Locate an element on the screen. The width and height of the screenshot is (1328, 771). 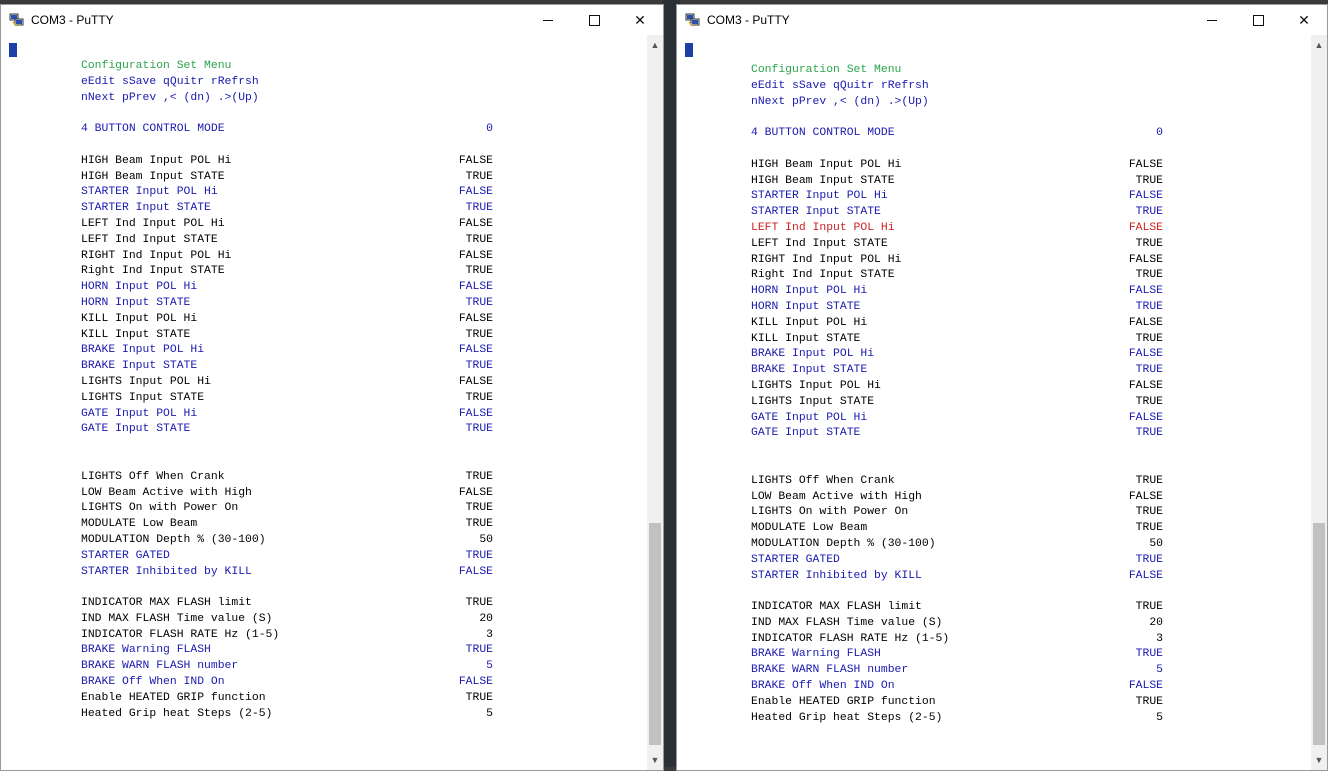
config-row: HIGH Beam Input STATE TRUE is located at coordinates (291, 178).